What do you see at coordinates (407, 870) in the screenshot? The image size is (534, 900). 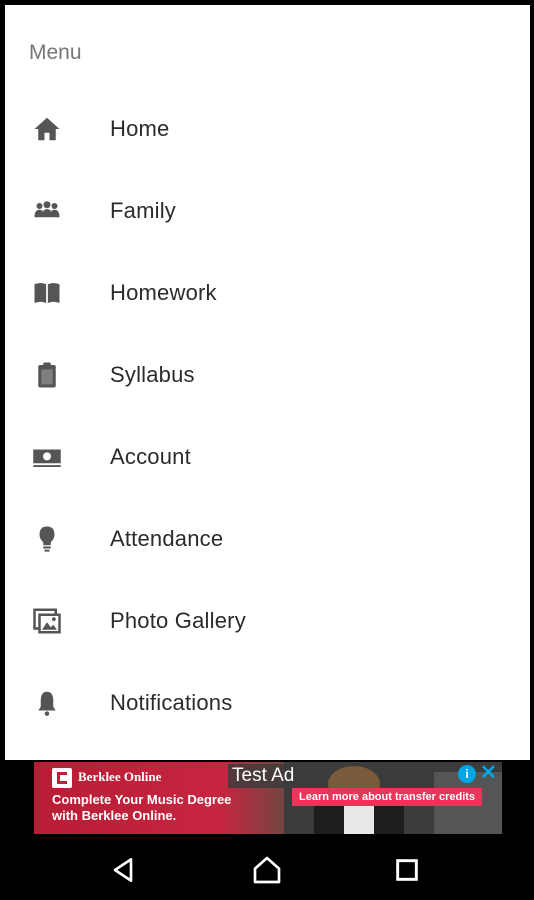 I see `recents-icon` at bounding box center [407, 870].